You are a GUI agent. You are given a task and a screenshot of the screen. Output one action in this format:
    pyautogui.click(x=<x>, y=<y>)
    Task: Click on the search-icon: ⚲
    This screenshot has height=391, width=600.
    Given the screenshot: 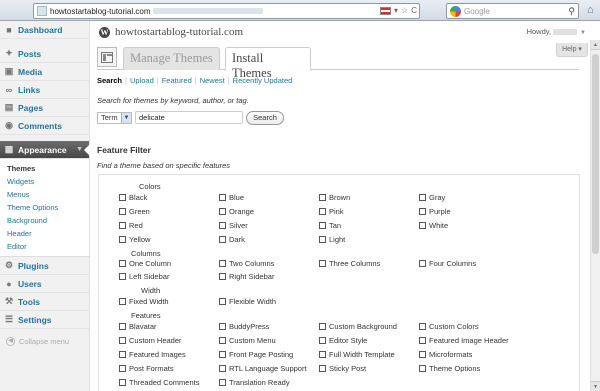 What is the action you would take?
    pyautogui.click(x=571, y=11)
    